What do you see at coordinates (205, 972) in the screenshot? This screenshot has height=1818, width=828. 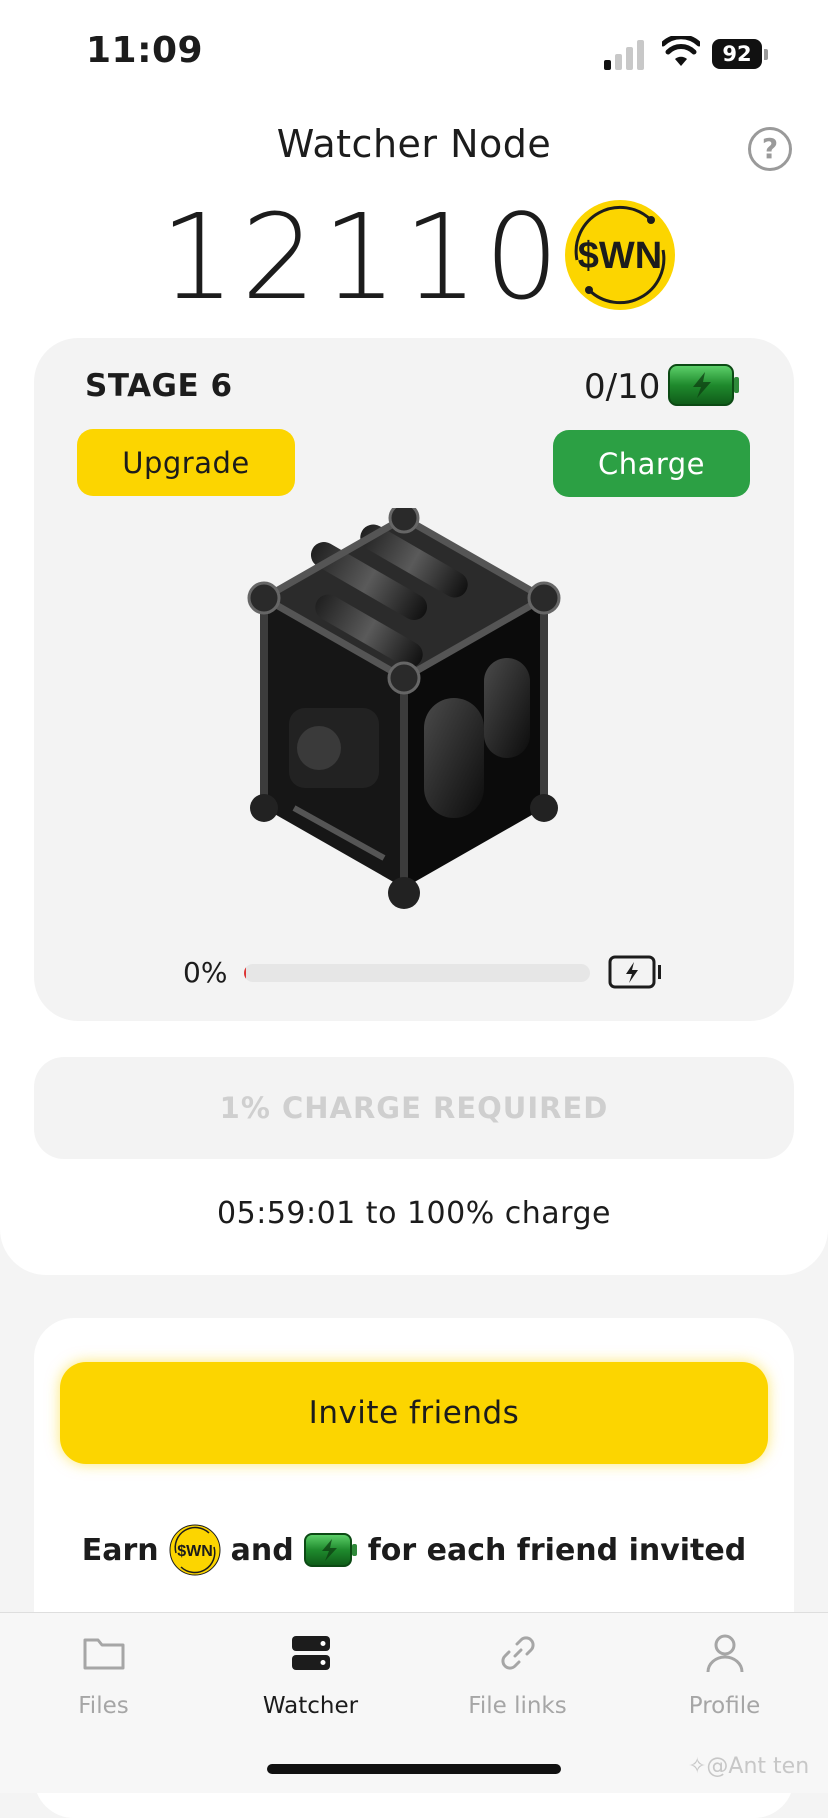 I see `charge-percent: 0%` at bounding box center [205, 972].